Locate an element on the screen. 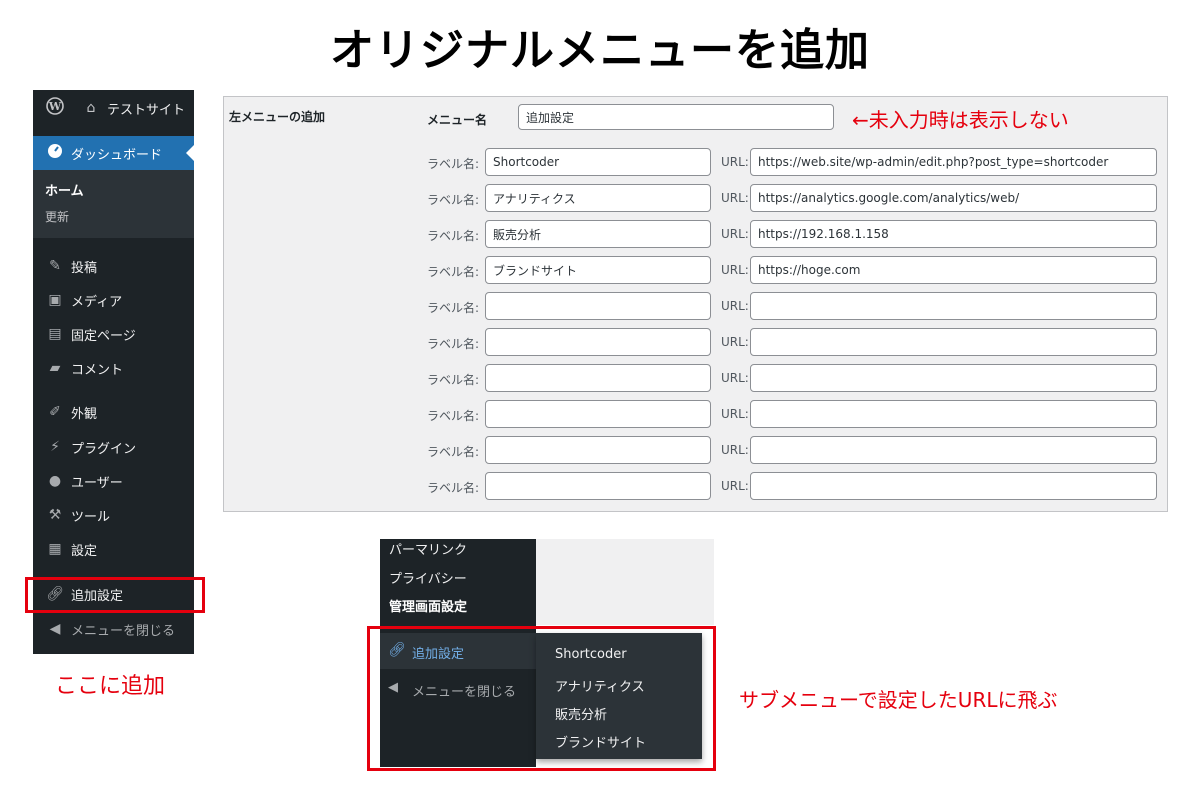  wrench-icon: ⚒ is located at coordinates (55, 515).